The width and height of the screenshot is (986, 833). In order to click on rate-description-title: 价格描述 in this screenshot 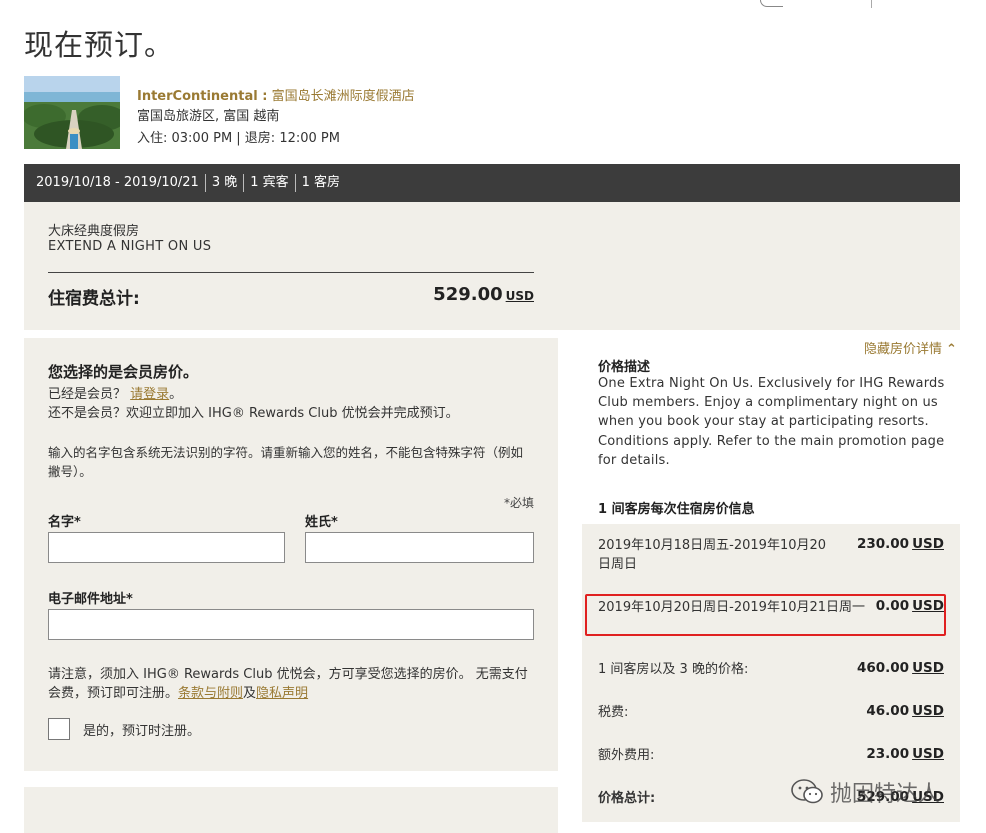, I will do `click(624, 367)`.